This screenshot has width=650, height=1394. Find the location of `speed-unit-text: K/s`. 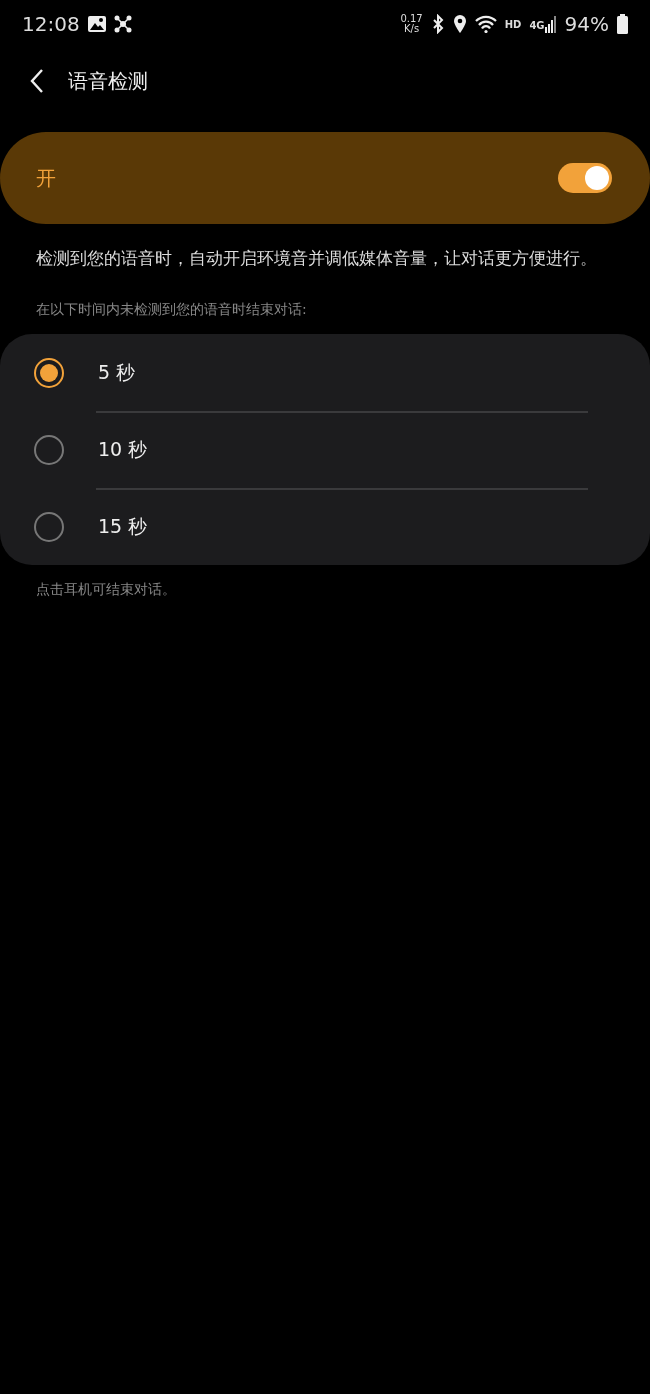

speed-unit-text: K/s is located at coordinates (412, 29).